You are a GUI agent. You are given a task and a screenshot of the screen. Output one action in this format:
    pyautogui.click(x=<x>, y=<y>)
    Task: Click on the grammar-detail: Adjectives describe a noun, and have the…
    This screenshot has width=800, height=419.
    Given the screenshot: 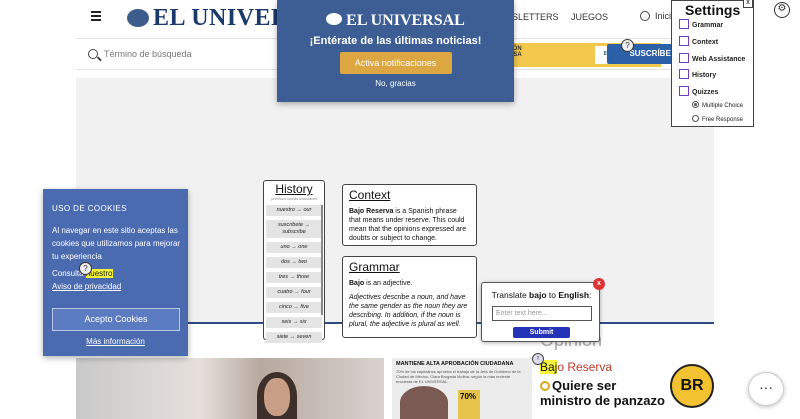 What is the action you would take?
    pyautogui.click(x=408, y=311)
    